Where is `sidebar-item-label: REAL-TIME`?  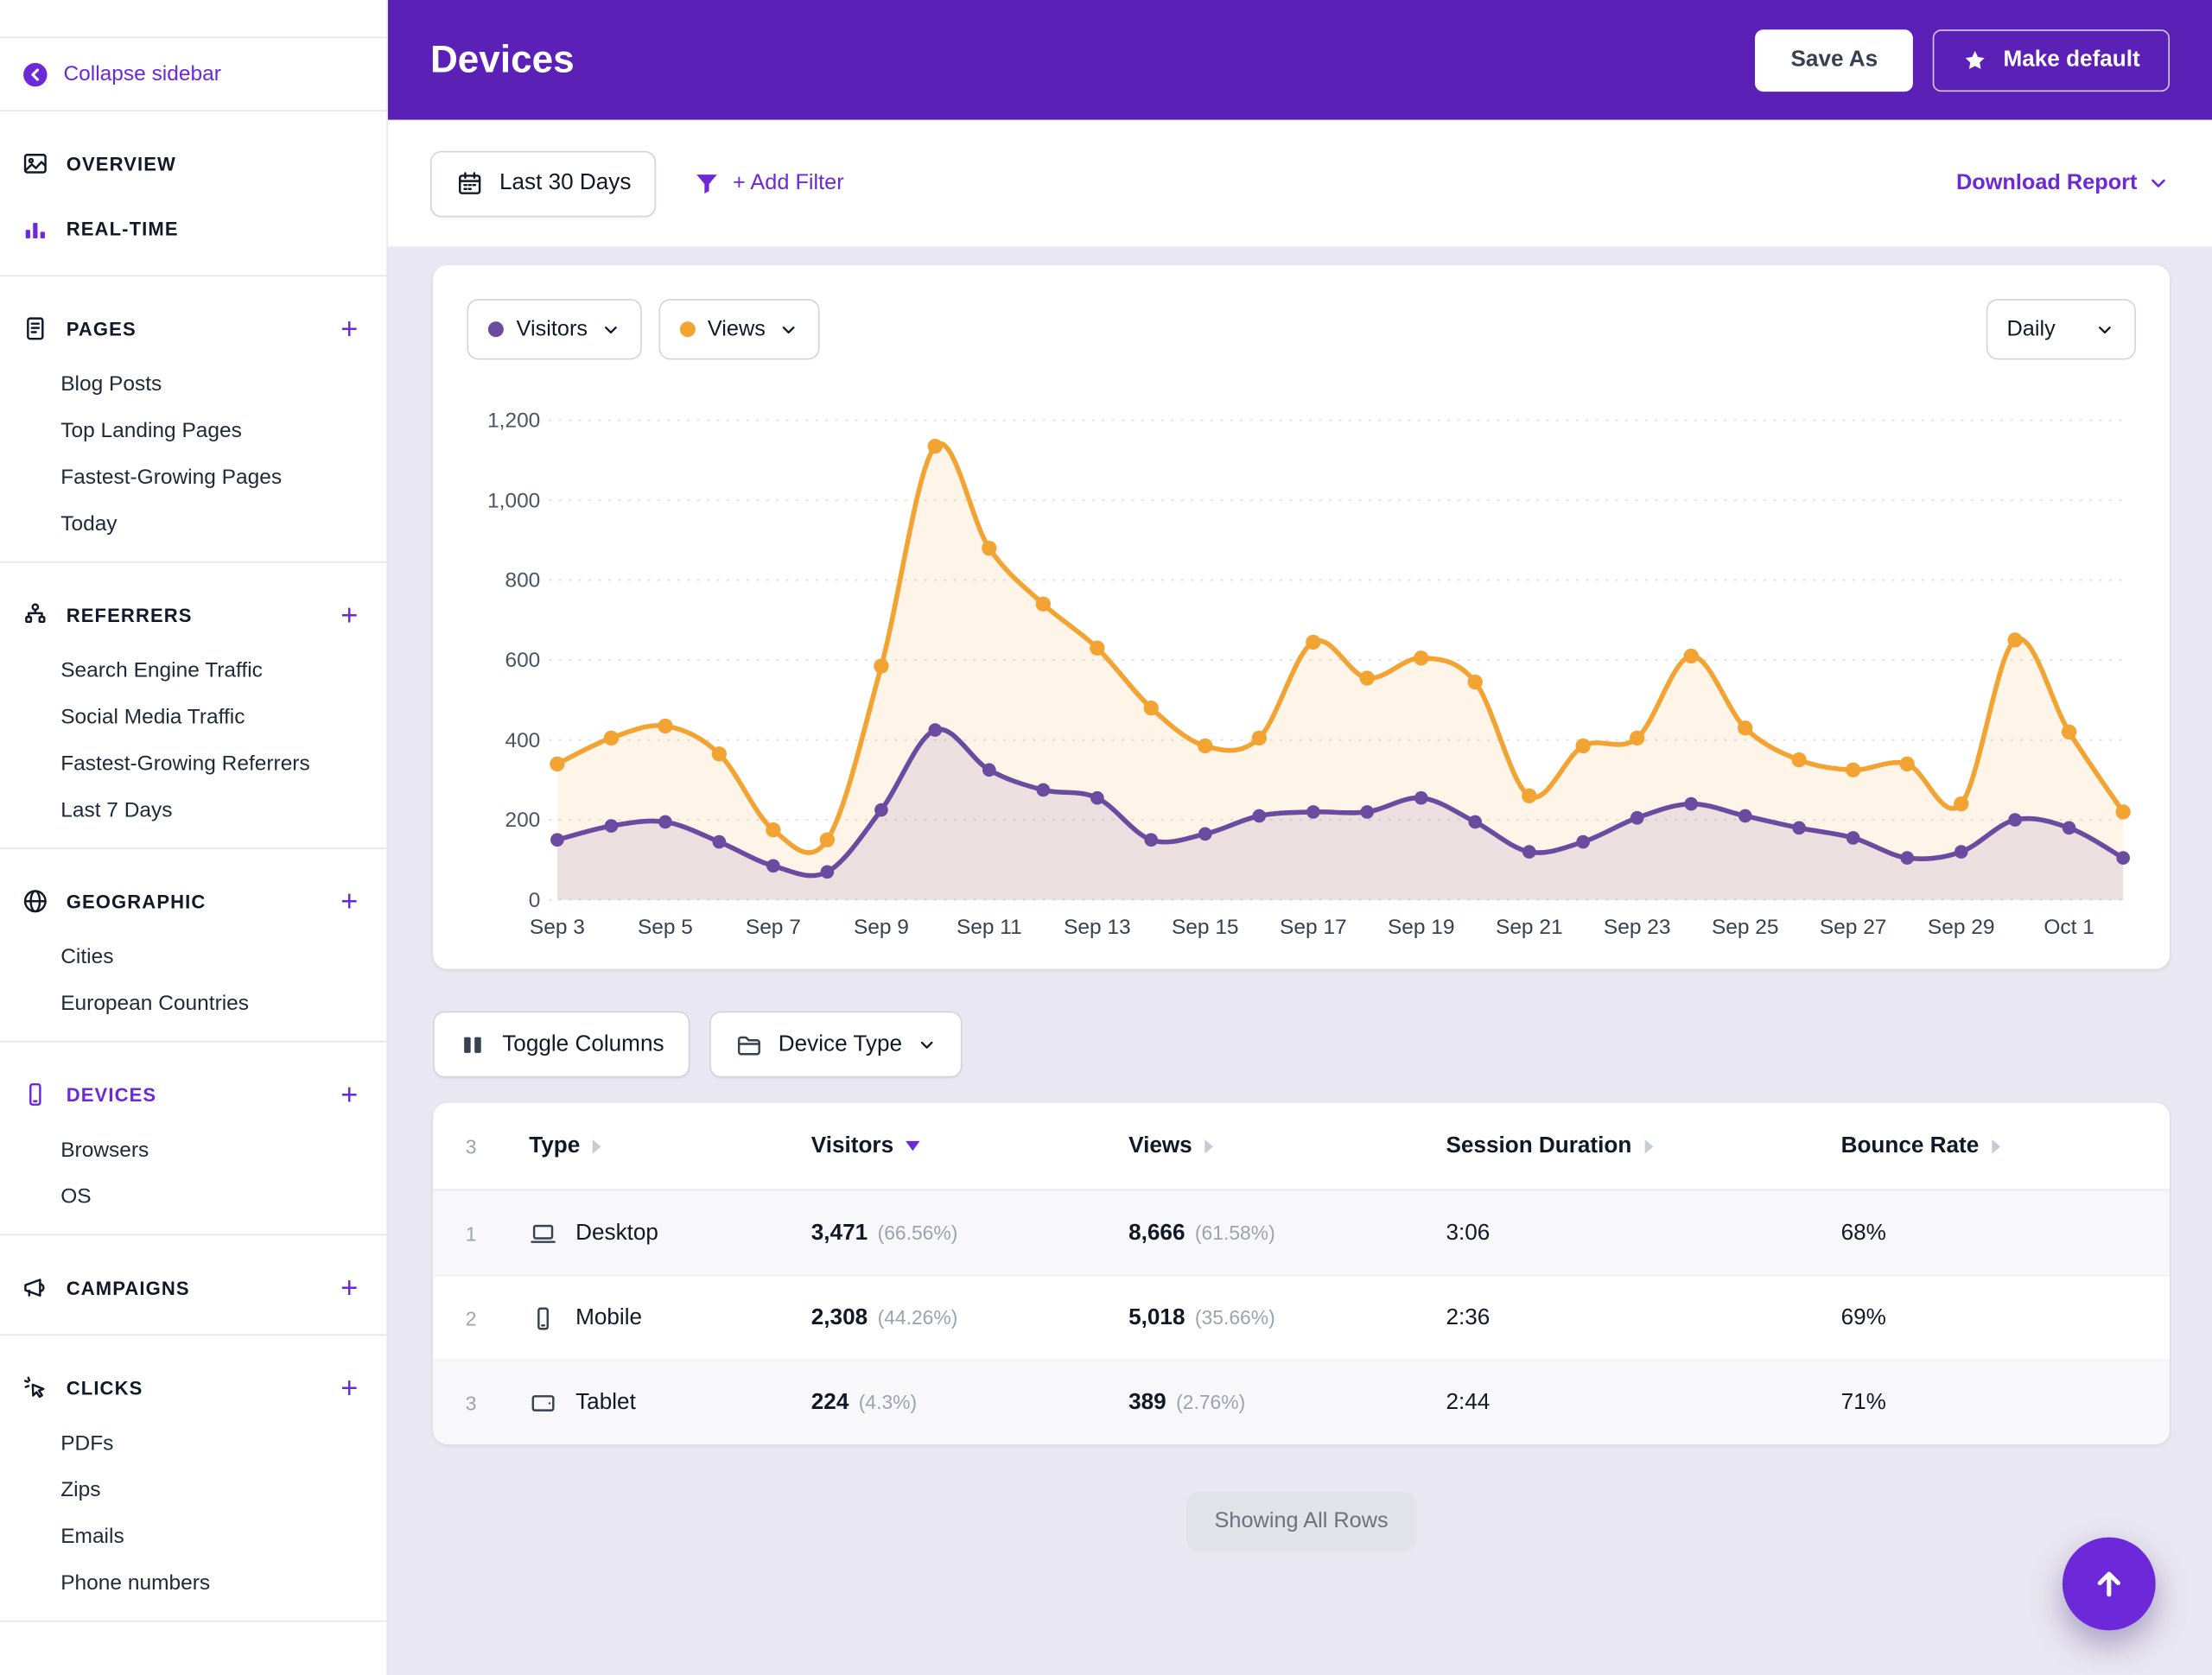
sidebar-item-label: REAL-TIME is located at coordinates (123, 228).